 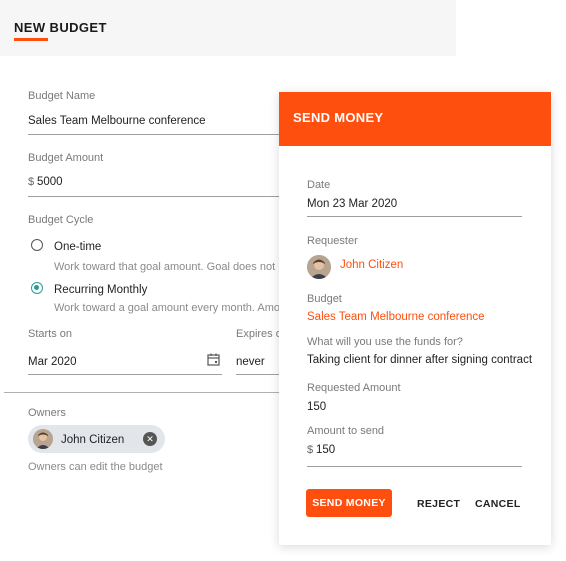 I want to click on starts-on-input: Mar 2020, so click(x=52, y=362).